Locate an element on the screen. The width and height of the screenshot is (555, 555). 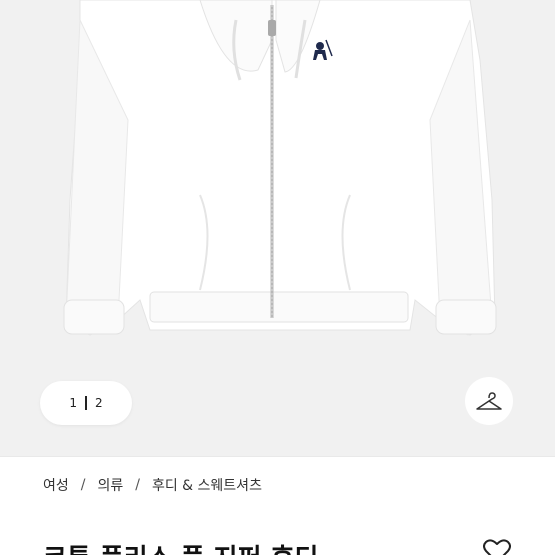
section-divider is located at coordinates (277, 456).